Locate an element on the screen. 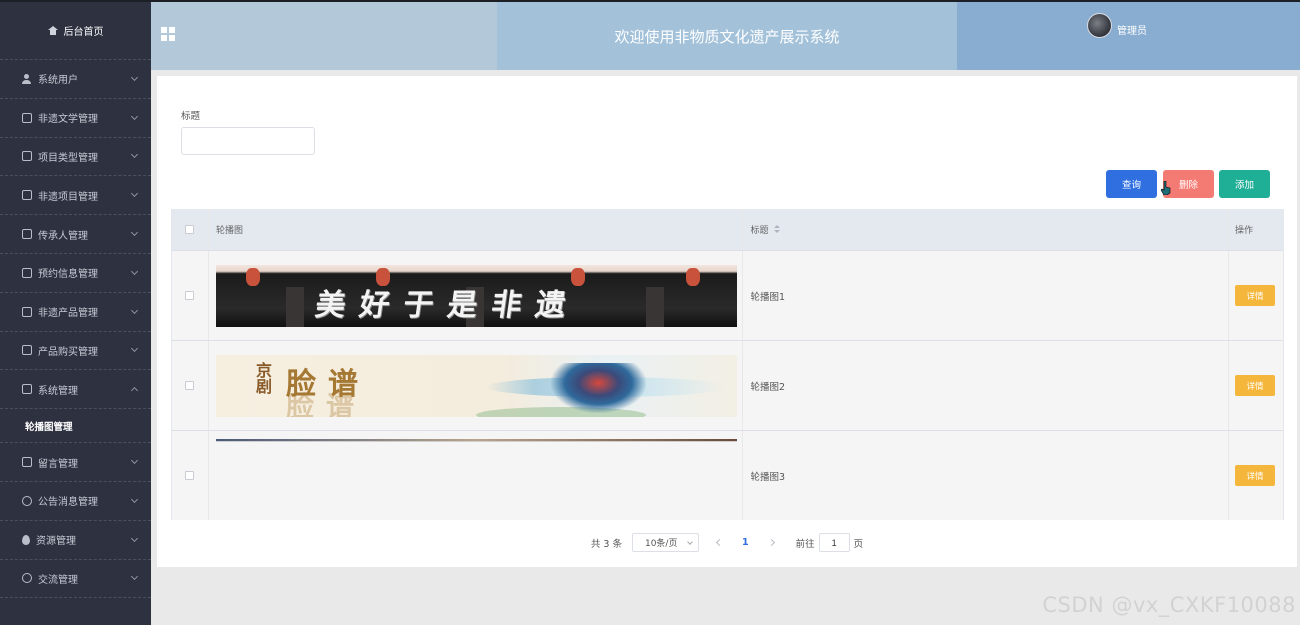  sidebar-item-system-users: 系统用户 is located at coordinates (75, 79).